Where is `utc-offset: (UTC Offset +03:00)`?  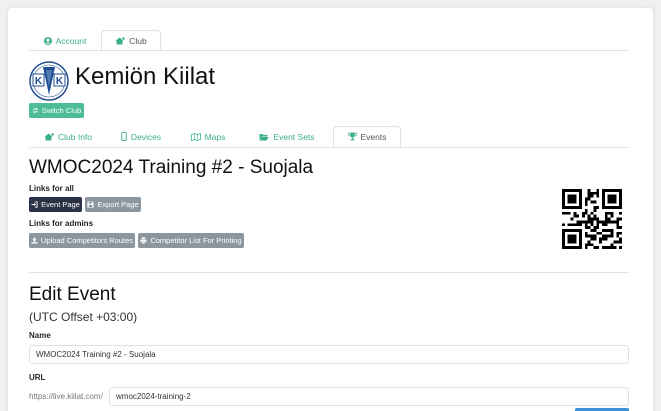 utc-offset: (UTC Offset +03:00) is located at coordinates (83, 317).